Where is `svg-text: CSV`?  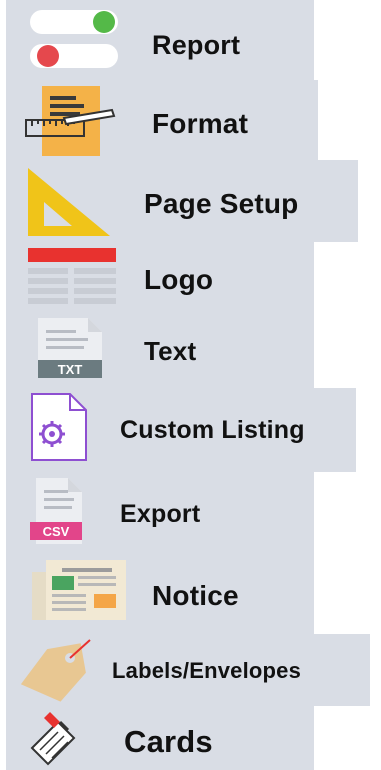 svg-text: CSV is located at coordinates (56, 531).